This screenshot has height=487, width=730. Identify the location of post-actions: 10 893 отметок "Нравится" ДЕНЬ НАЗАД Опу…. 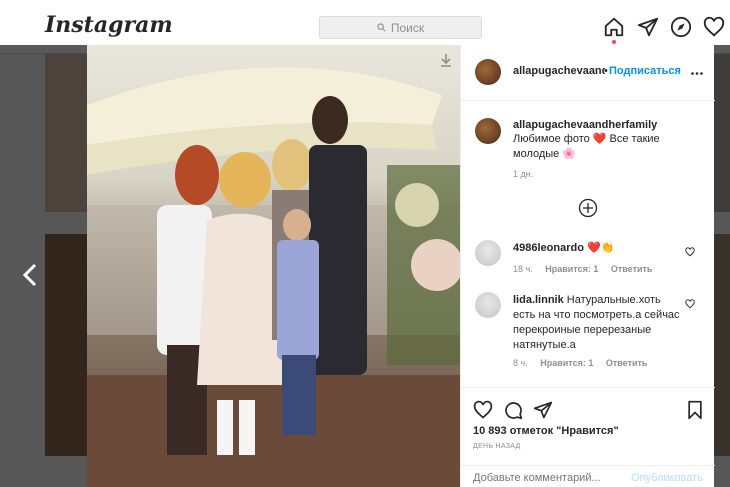
(588, 437).